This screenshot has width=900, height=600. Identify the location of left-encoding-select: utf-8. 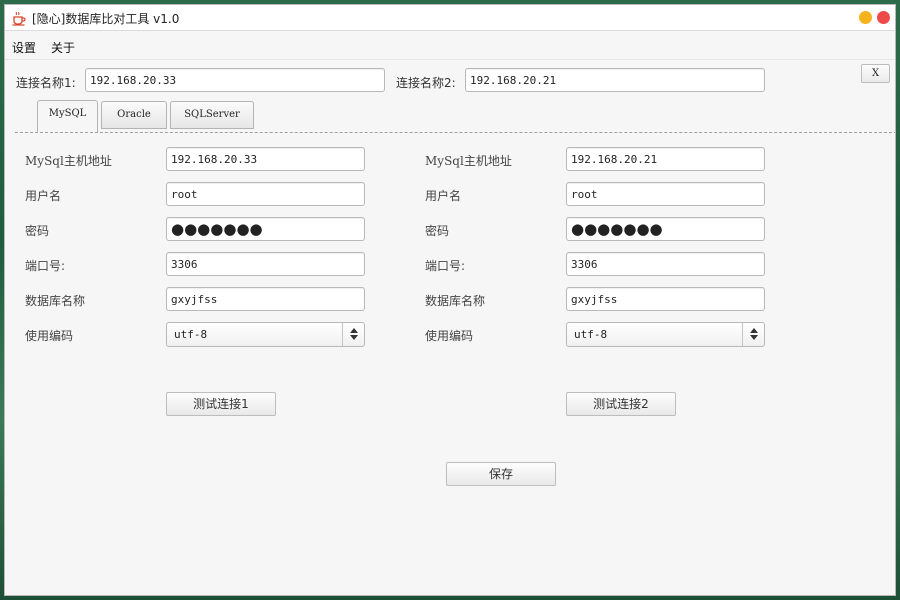
(265, 334).